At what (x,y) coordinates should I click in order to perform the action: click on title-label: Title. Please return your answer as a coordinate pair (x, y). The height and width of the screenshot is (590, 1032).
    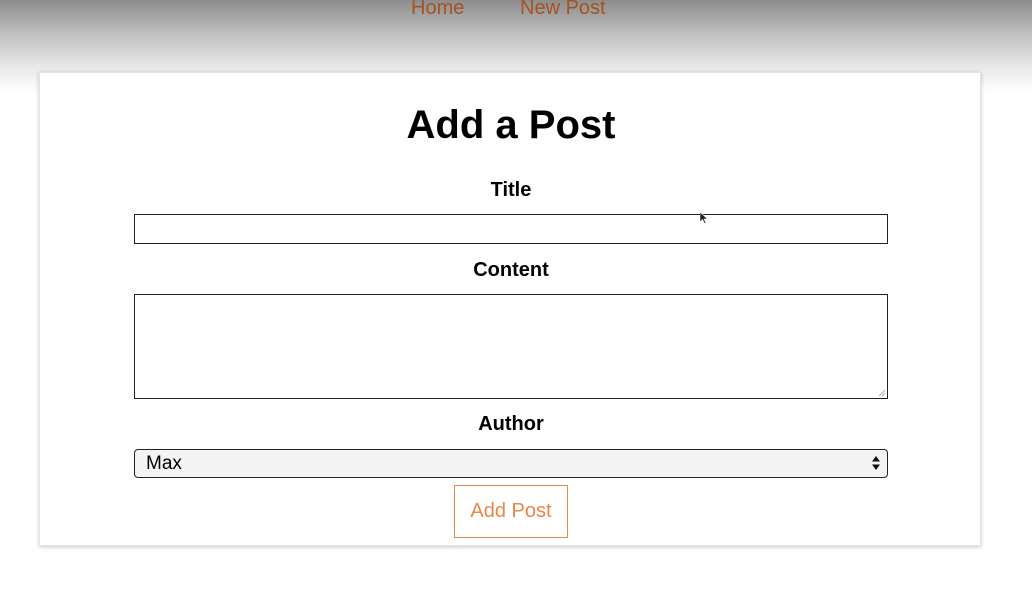
    Looking at the image, I should click on (511, 190).